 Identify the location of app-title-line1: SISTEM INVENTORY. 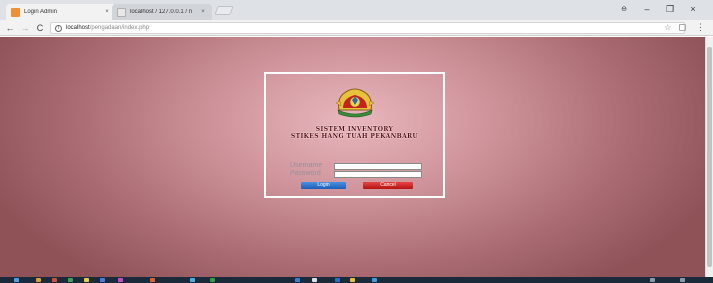
(354, 129).